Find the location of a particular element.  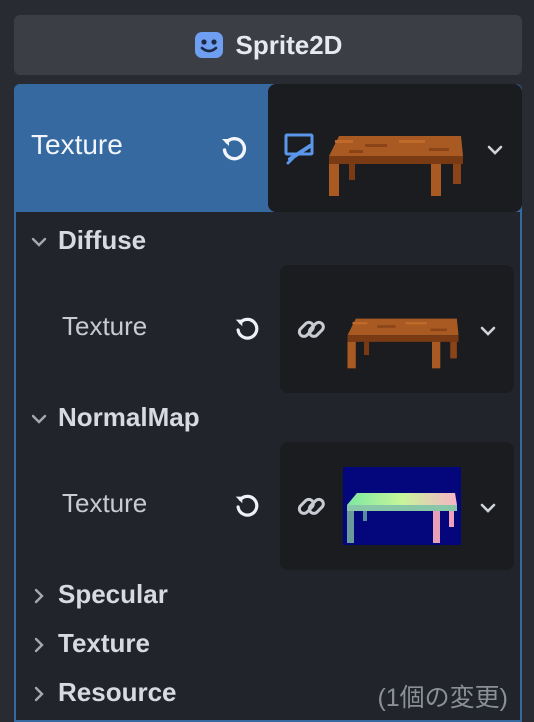

texture-property-label: Texture is located at coordinates (77, 144).